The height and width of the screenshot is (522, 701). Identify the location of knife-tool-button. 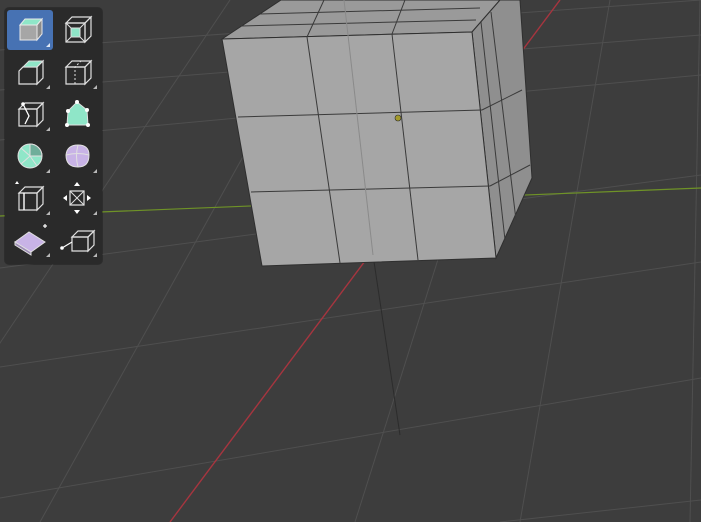
(30, 114).